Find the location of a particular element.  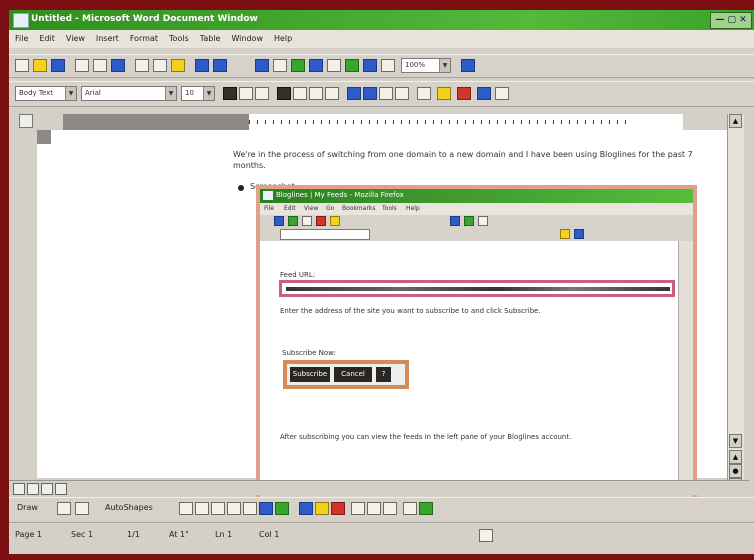

tab-selector is located at coordinates (26, 121).